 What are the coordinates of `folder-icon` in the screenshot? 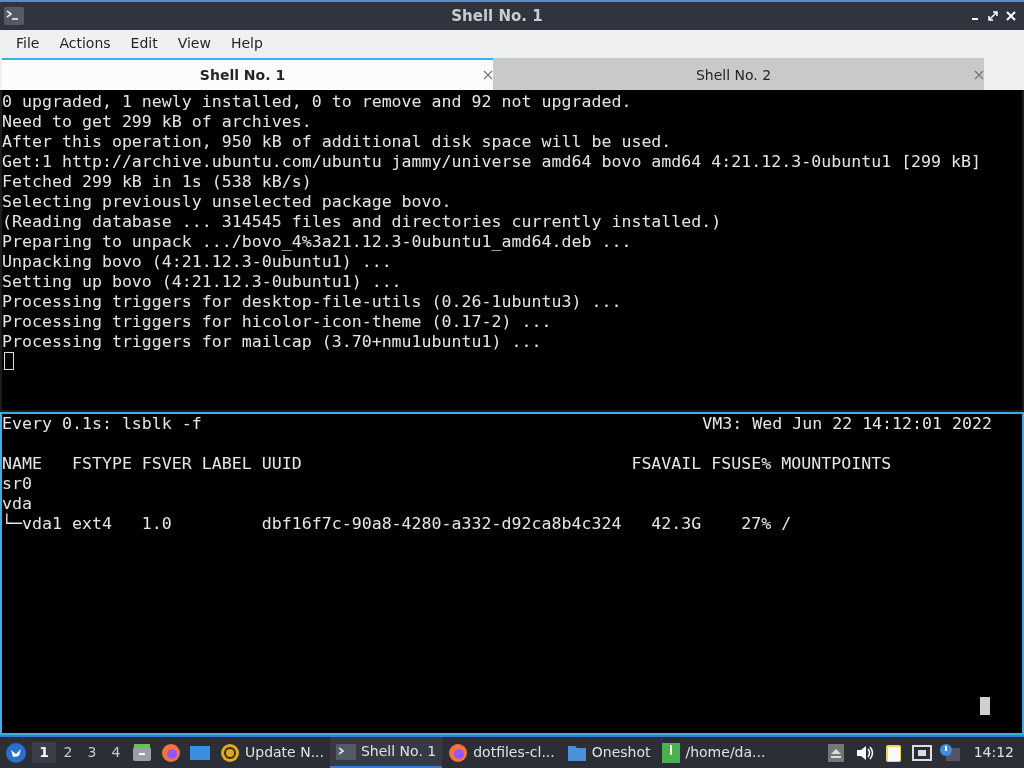 It's located at (576, 752).